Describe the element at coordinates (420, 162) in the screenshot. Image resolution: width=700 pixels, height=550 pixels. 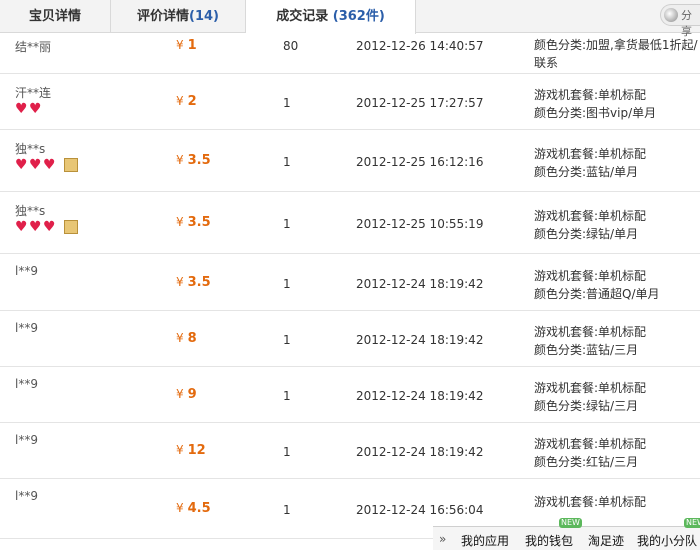
I see `purchase-time: 2012-12-25 16:12:16` at that location.